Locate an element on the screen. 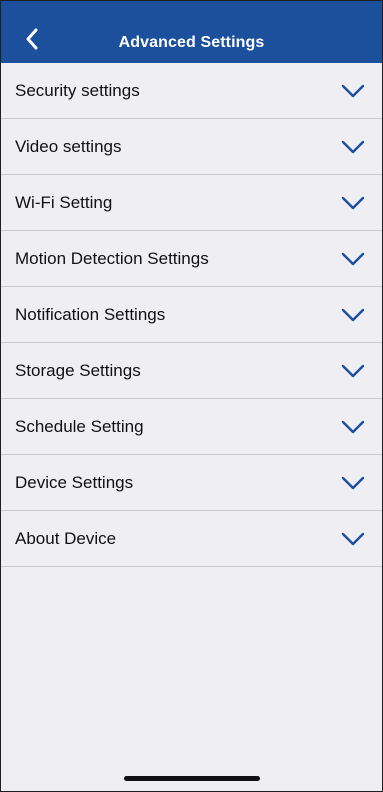 The image size is (383, 792). chevron-left-icon is located at coordinates (32, 39).